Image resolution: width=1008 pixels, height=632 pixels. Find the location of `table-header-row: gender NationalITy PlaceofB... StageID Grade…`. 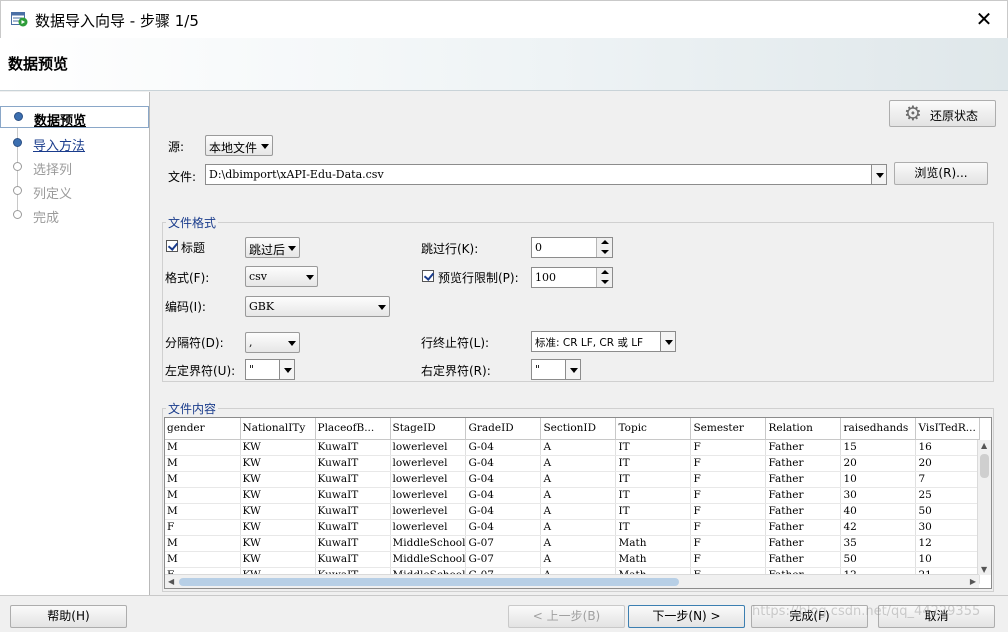

table-header-row: gender NationalITy PlaceofB... StageID Grade… is located at coordinates (573, 429).